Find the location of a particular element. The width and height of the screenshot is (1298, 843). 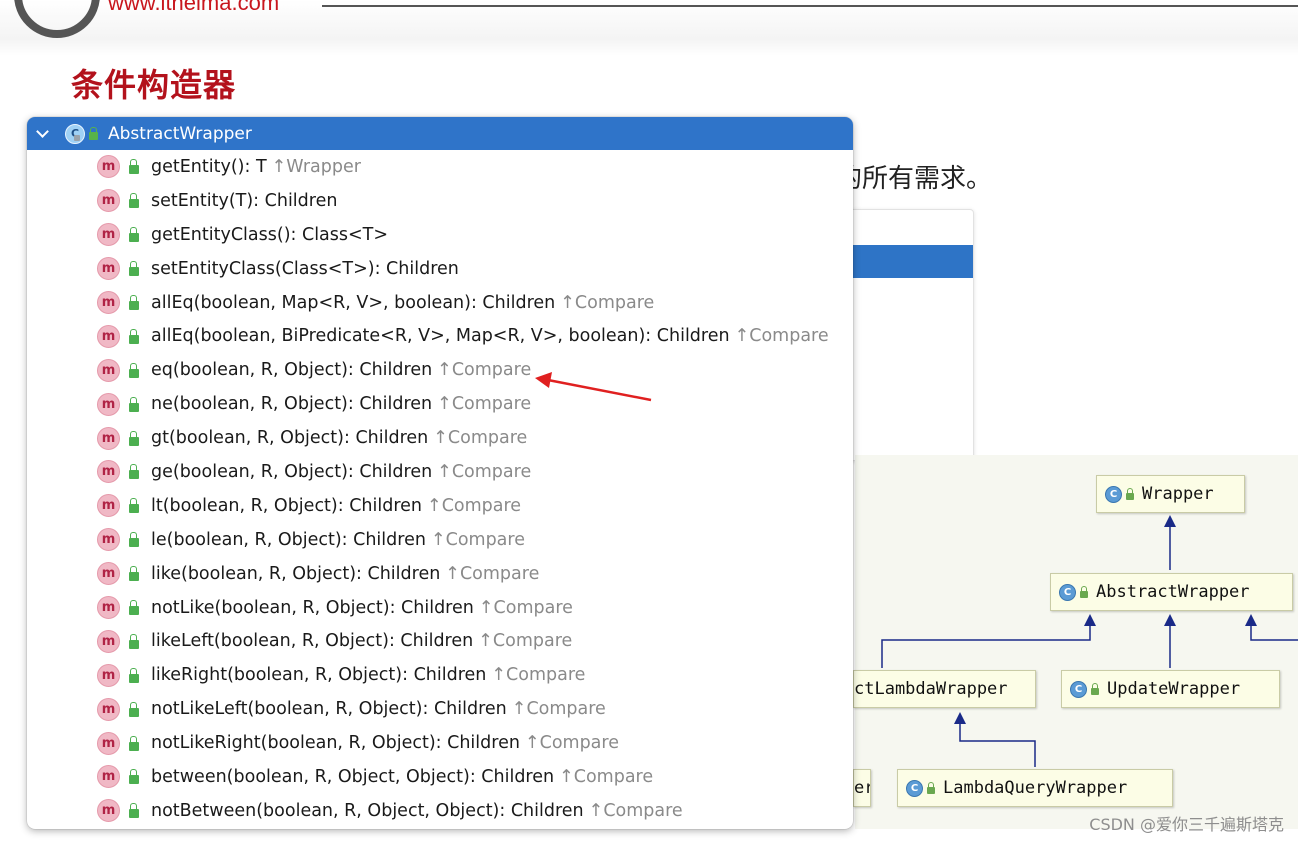

method-signature: getEntity(): T is located at coordinates (209, 166).